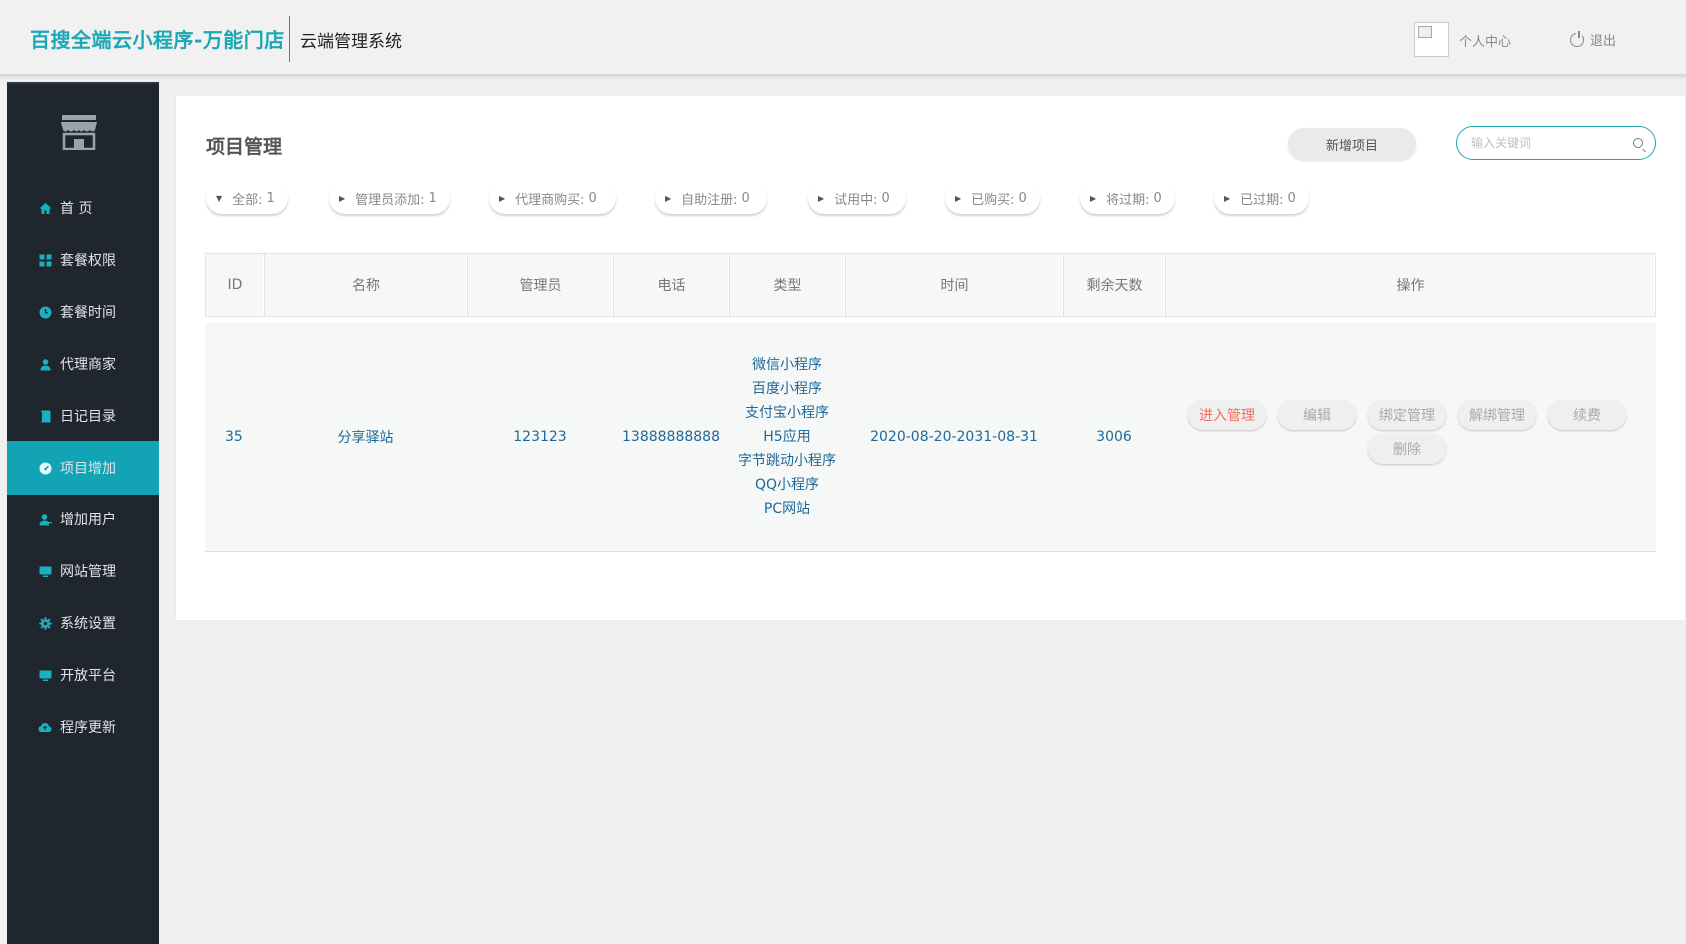 The height and width of the screenshot is (944, 1686). I want to click on gear-icon, so click(45, 623).